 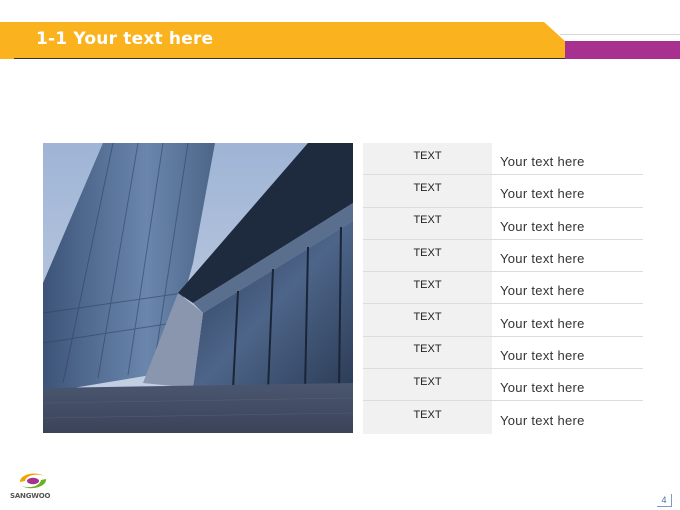 What do you see at coordinates (620, 34) in the screenshot?
I see `header-divider-line` at bounding box center [620, 34].